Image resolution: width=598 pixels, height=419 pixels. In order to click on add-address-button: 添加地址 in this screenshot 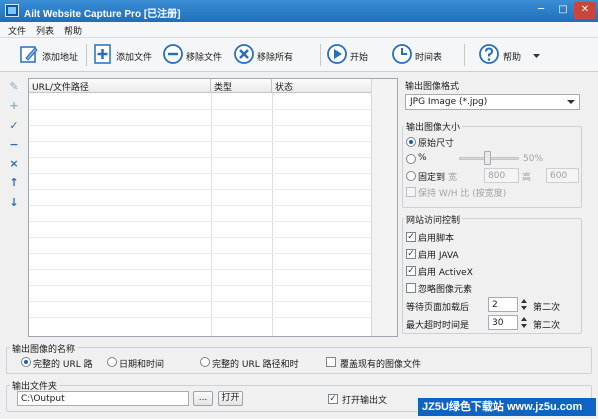, I will do `click(49, 55)`.